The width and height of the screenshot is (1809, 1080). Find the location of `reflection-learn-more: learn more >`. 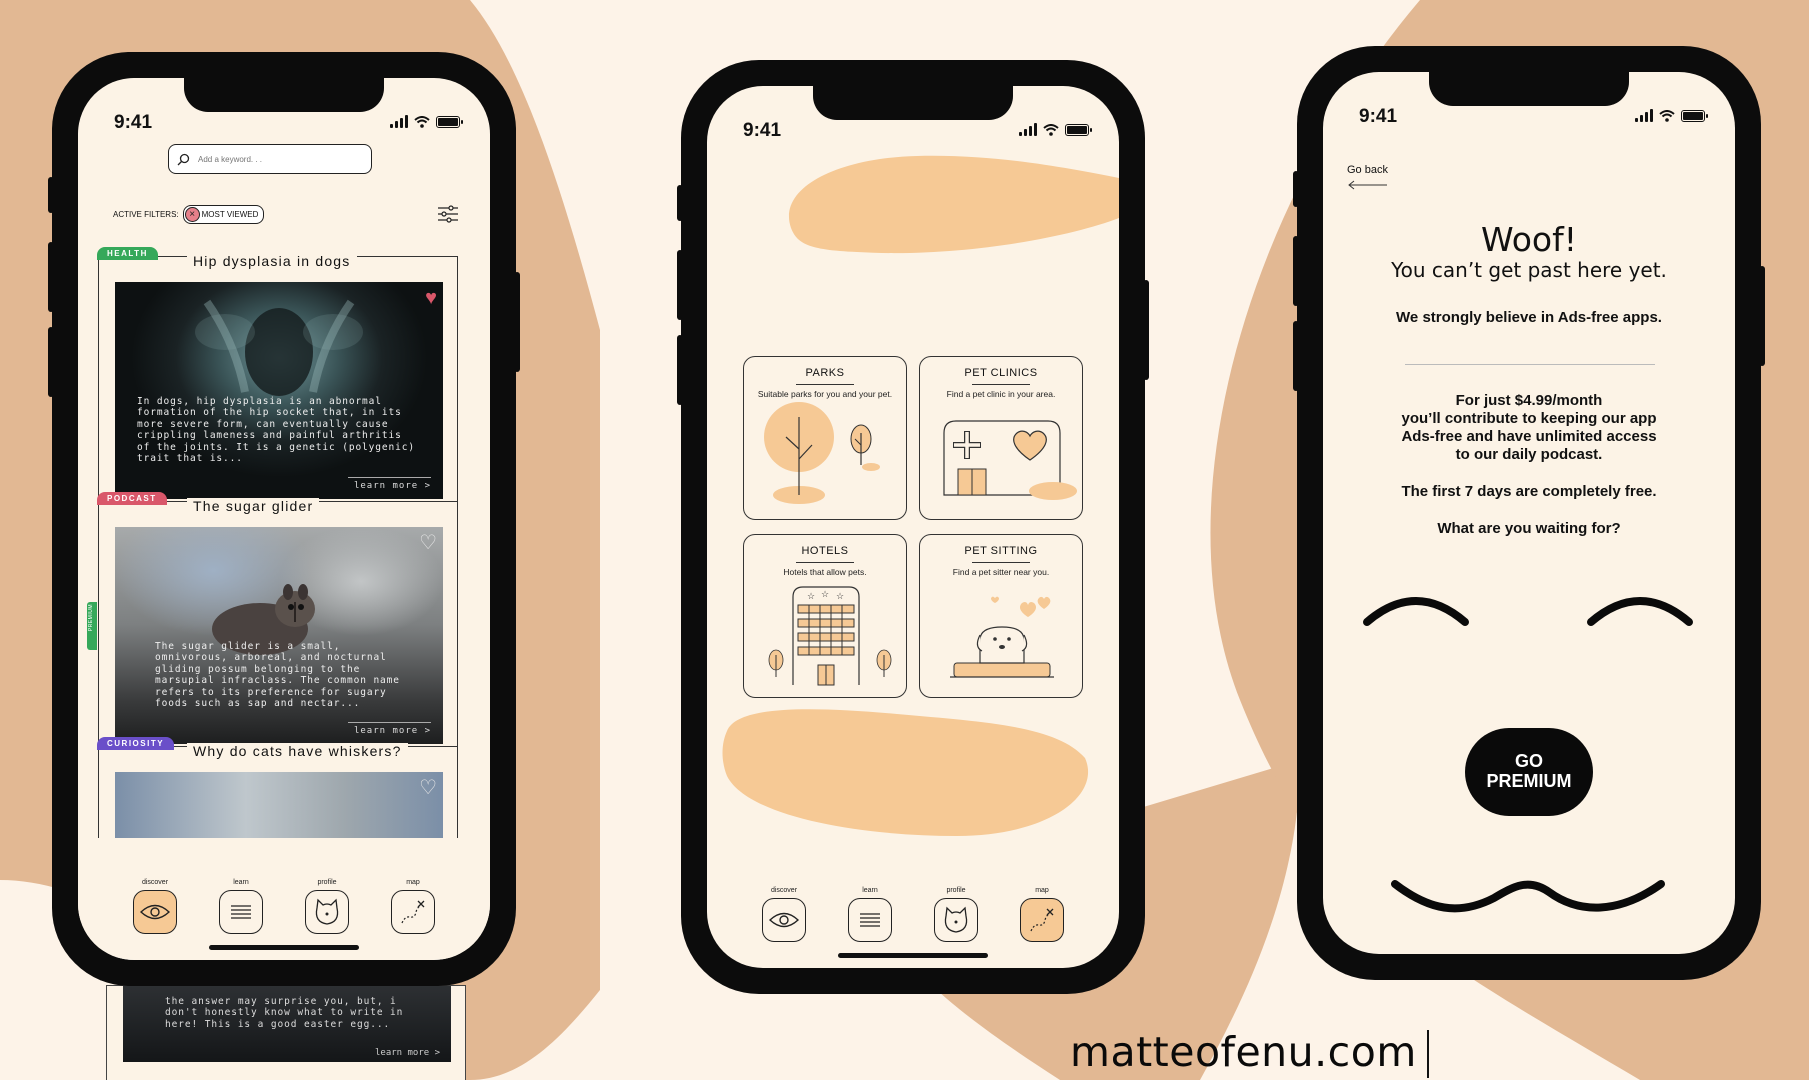

reflection-learn-more: learn more > is located at coordinates (408, 1053).